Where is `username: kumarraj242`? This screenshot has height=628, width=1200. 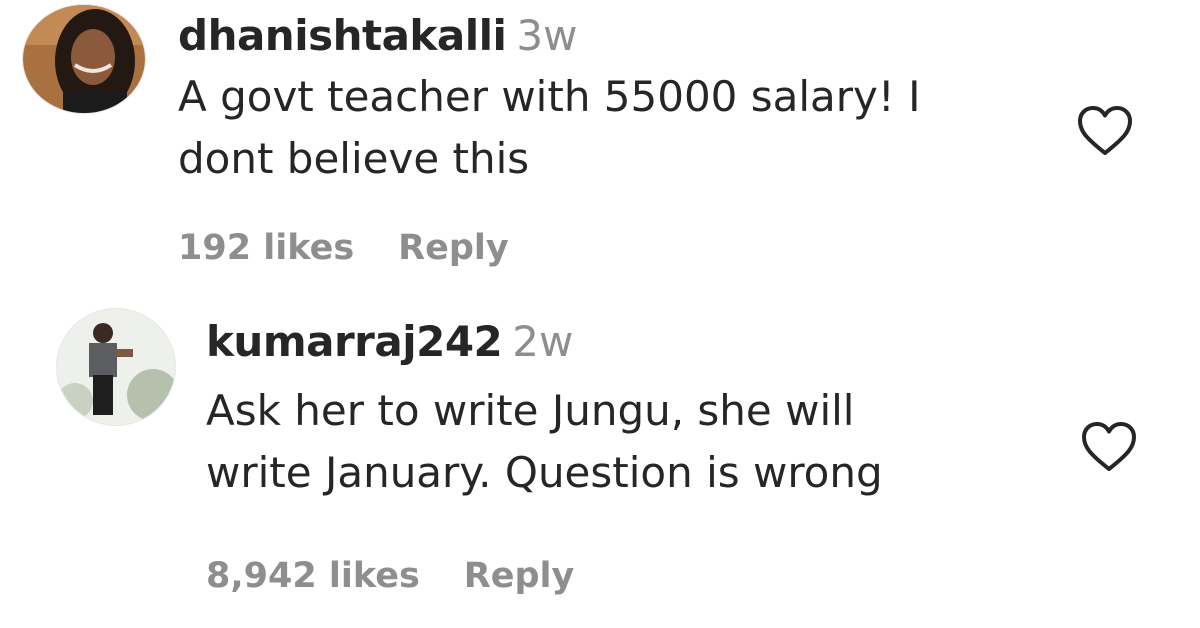
username: kumarraj242 is located at coordinates (354, 341).